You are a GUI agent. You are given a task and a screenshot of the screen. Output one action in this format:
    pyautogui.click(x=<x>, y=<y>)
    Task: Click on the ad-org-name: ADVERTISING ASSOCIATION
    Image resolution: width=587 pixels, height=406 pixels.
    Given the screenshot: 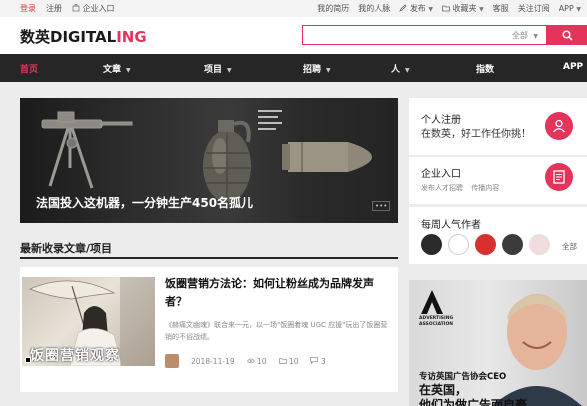 What is the action you would take?
    pyautogui.click(x=436, y=321)
    